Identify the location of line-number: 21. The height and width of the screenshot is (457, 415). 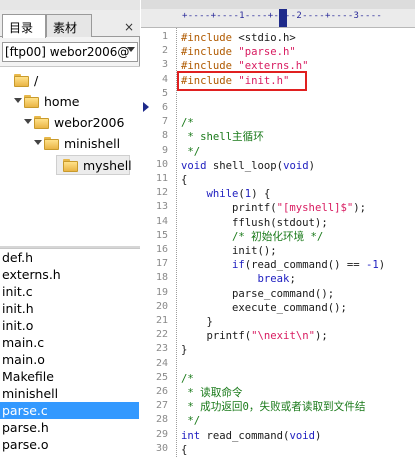
(161, 320).